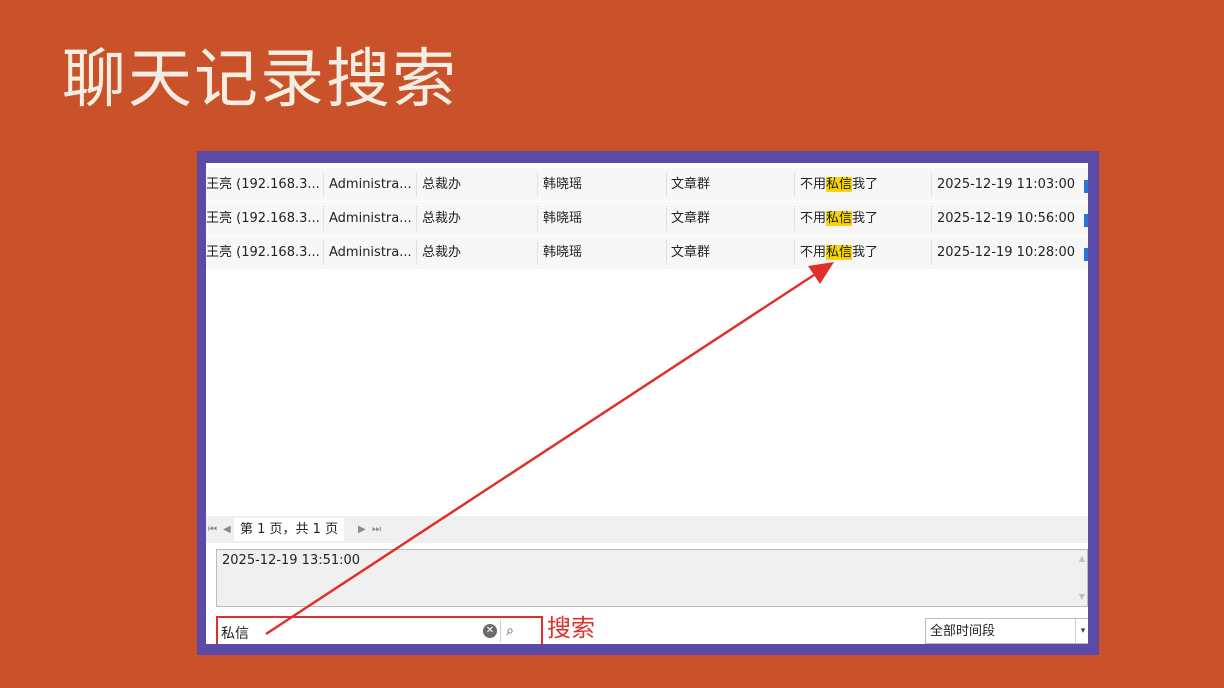  I want to click on chevron-down-icon: ▾, so click(1081, 631).